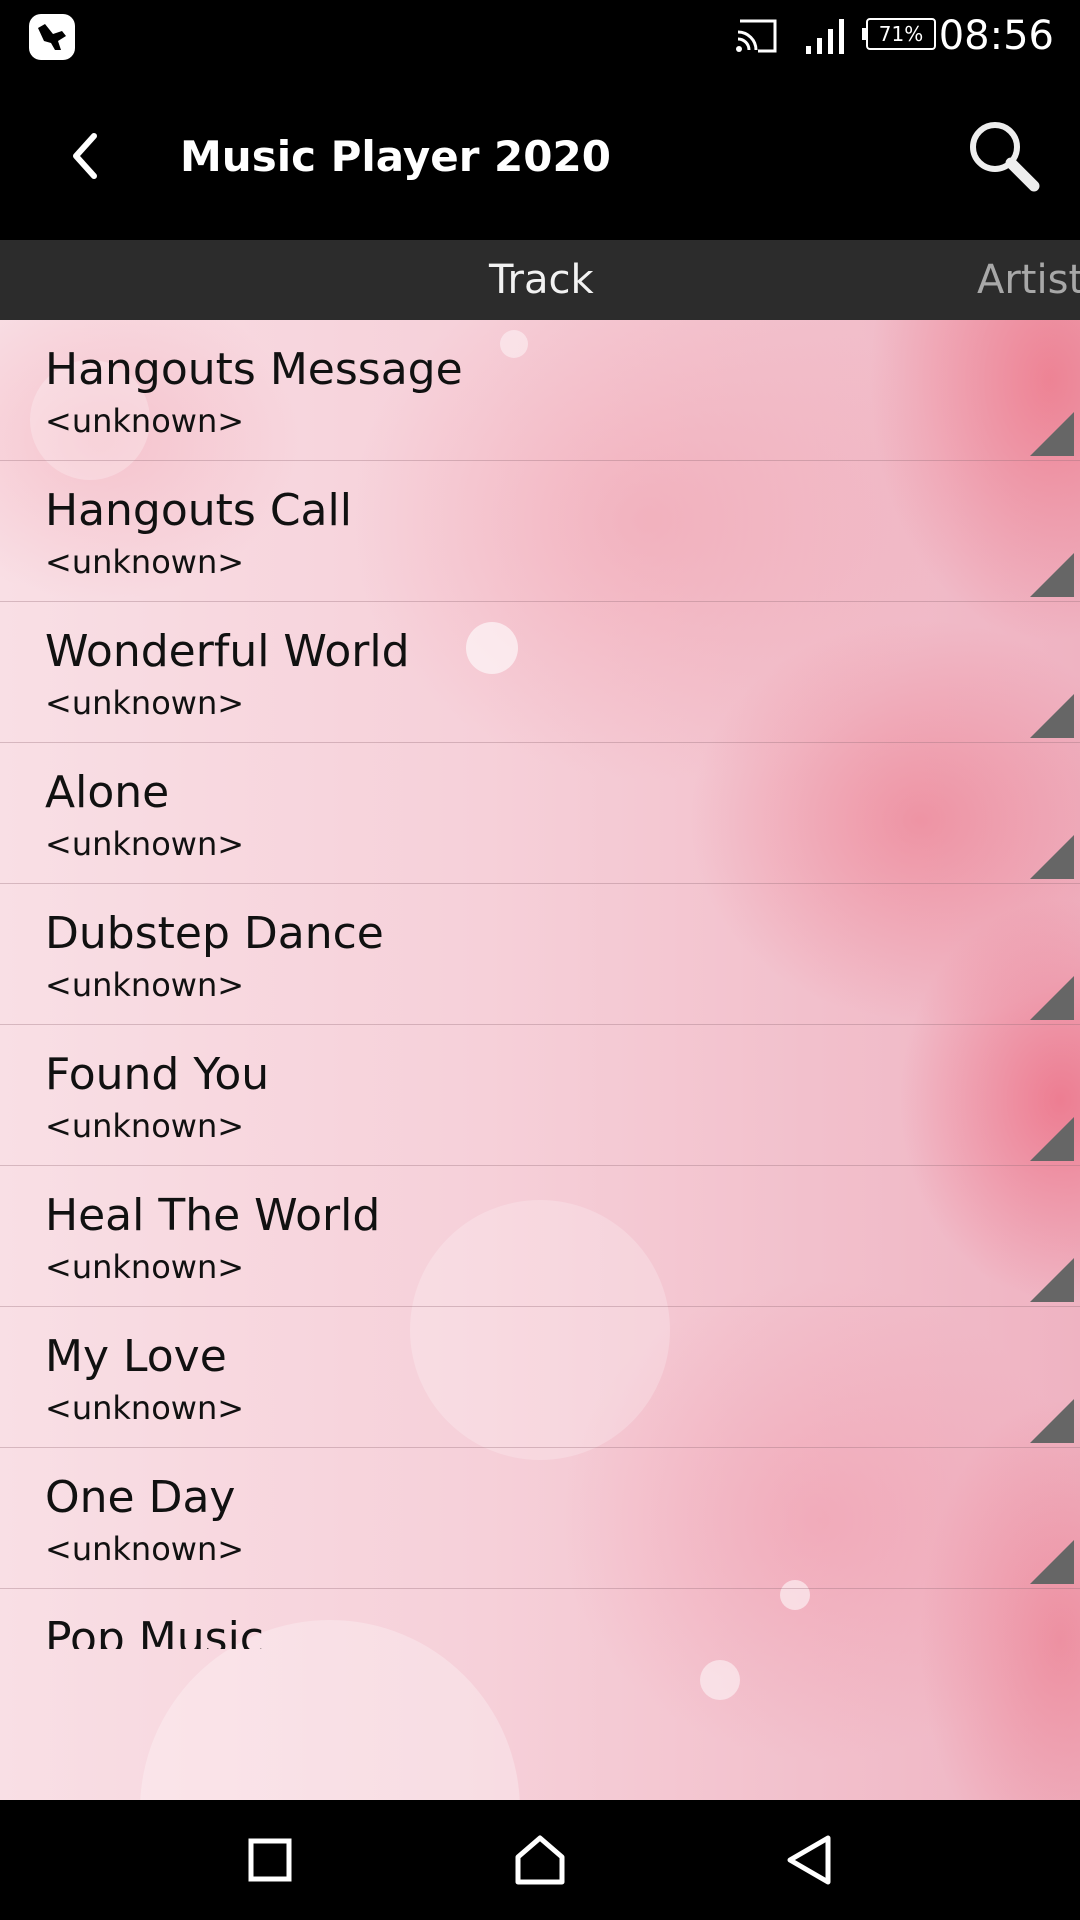  I want to click on triangle-back-icon, so click(809, 1860).